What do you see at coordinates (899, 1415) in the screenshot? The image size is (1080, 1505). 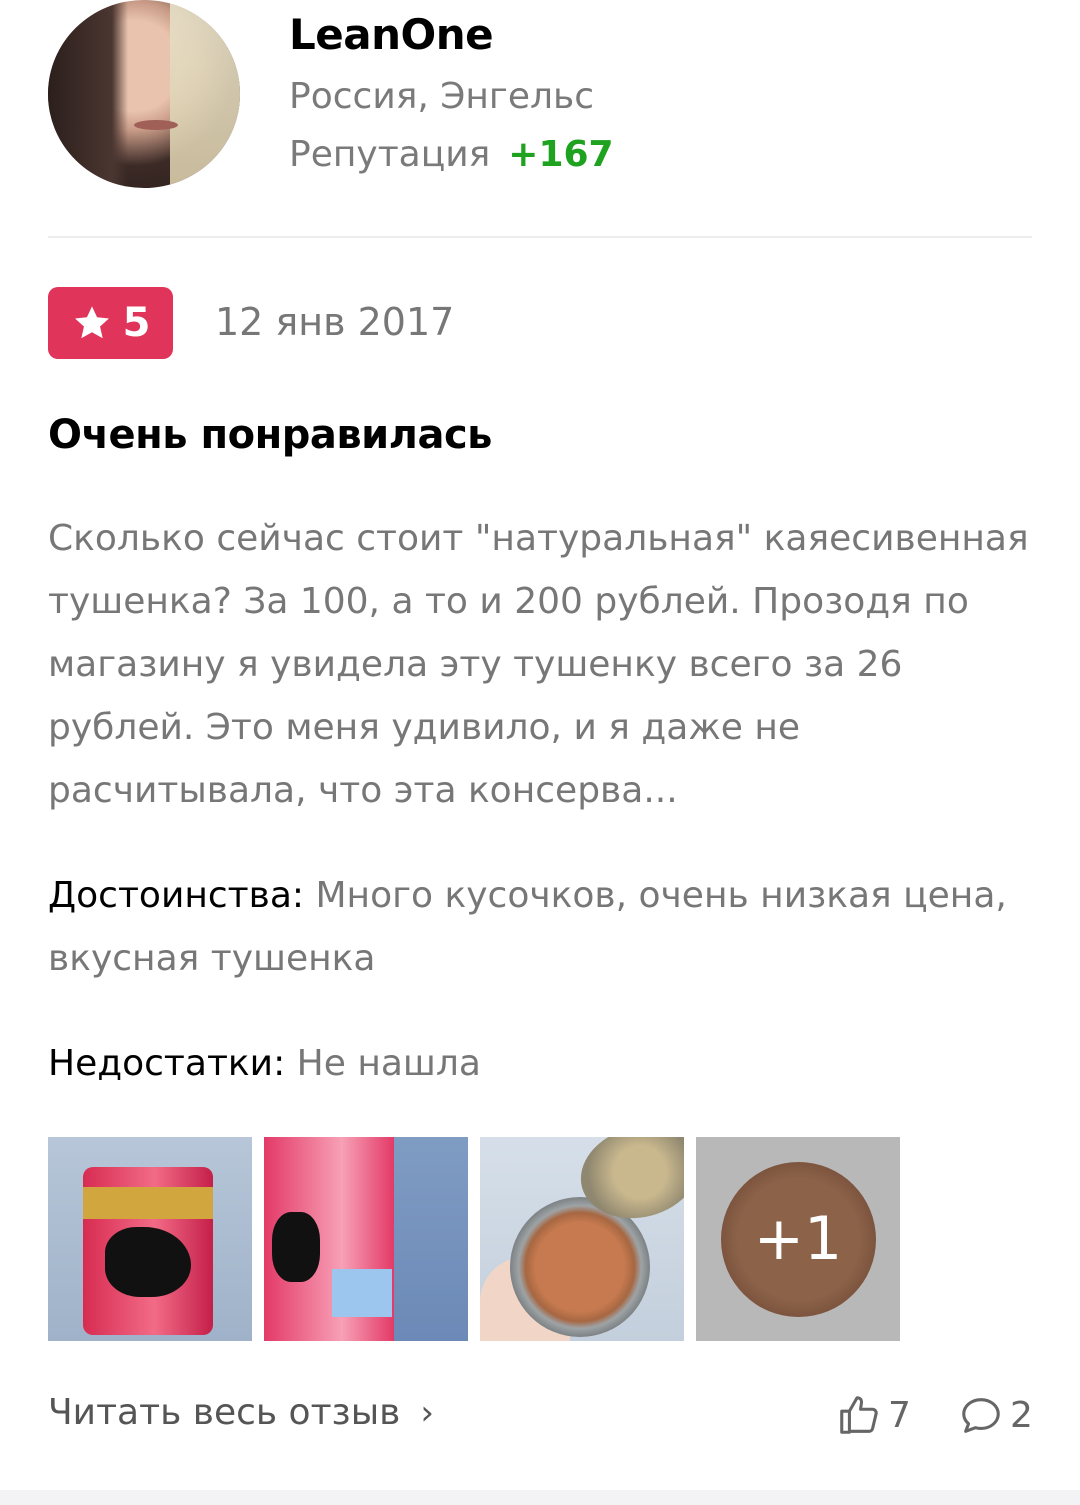 I see `likes-count: 7` at bounding box center [899, 1415].